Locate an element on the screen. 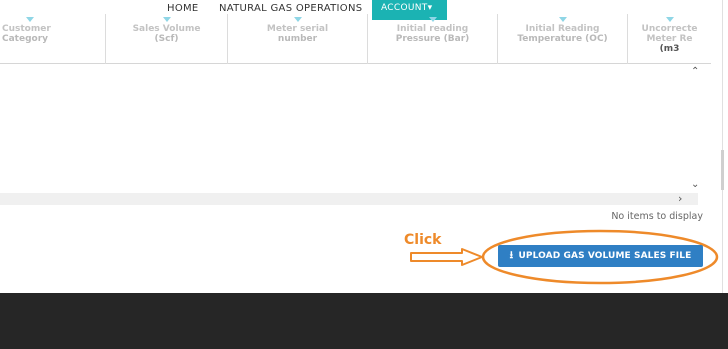  column-header-uncorrected-meter-reading: Uncorrecte Meter Re (m3 is located at coordinates (669, 39).